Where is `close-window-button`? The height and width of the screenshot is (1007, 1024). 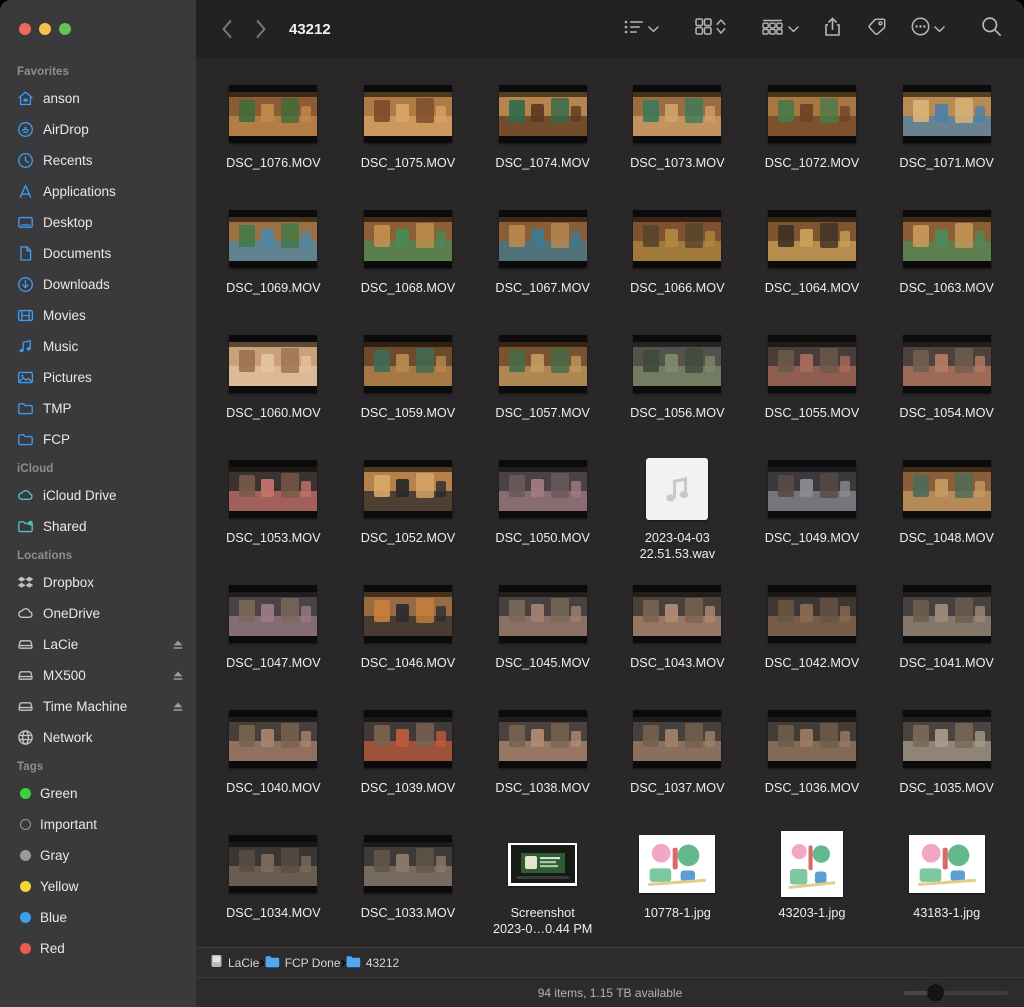 close-window-button is located at coordinates (25, 29).